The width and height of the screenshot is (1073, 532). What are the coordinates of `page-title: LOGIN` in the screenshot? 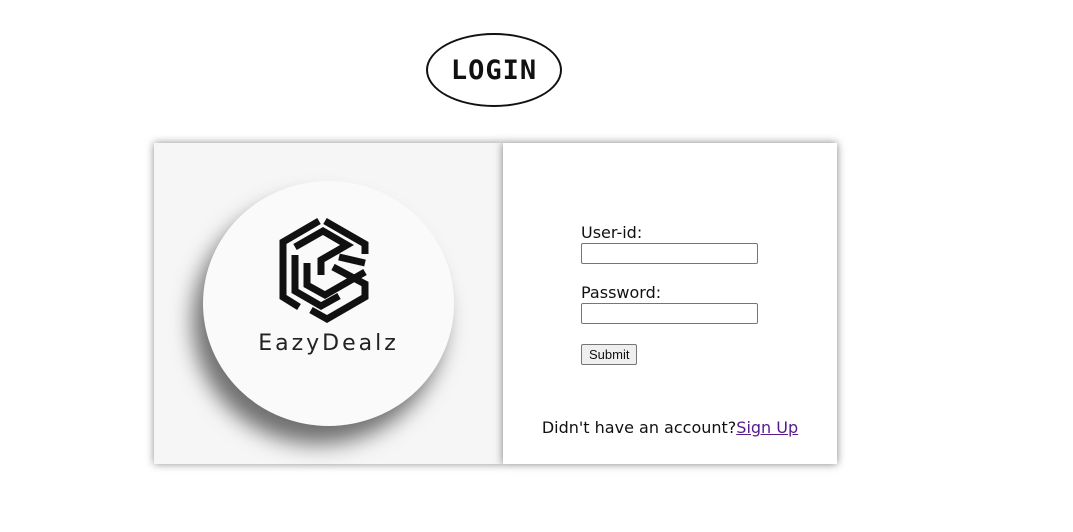 It's located at (494, 70).